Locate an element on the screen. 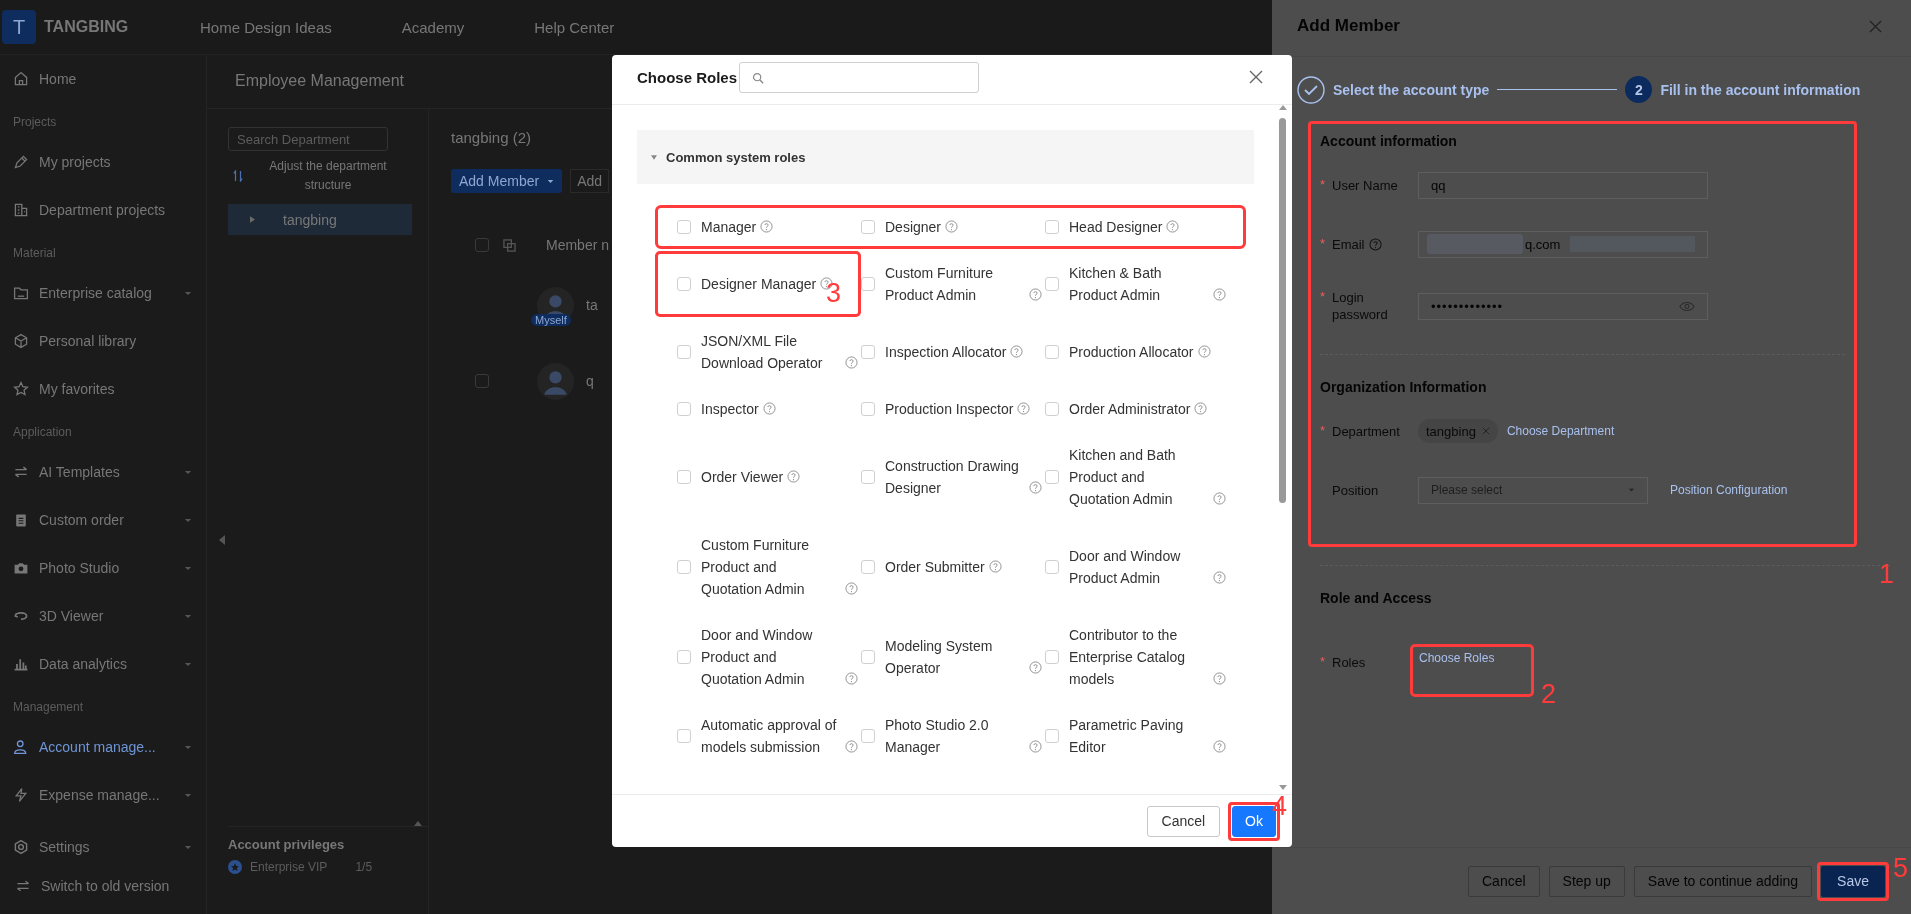 The height and width of the screenshot is (914, 1911). sidebar-item: My projects is located at coordinates (103, 162).